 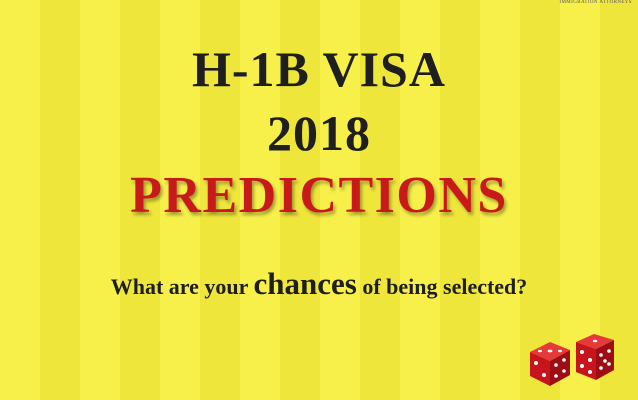 What do you see at coordinates (182, 286) in the screenshot?
I see `subtitle-part-1: What are your` at bounding box center [182, 286].